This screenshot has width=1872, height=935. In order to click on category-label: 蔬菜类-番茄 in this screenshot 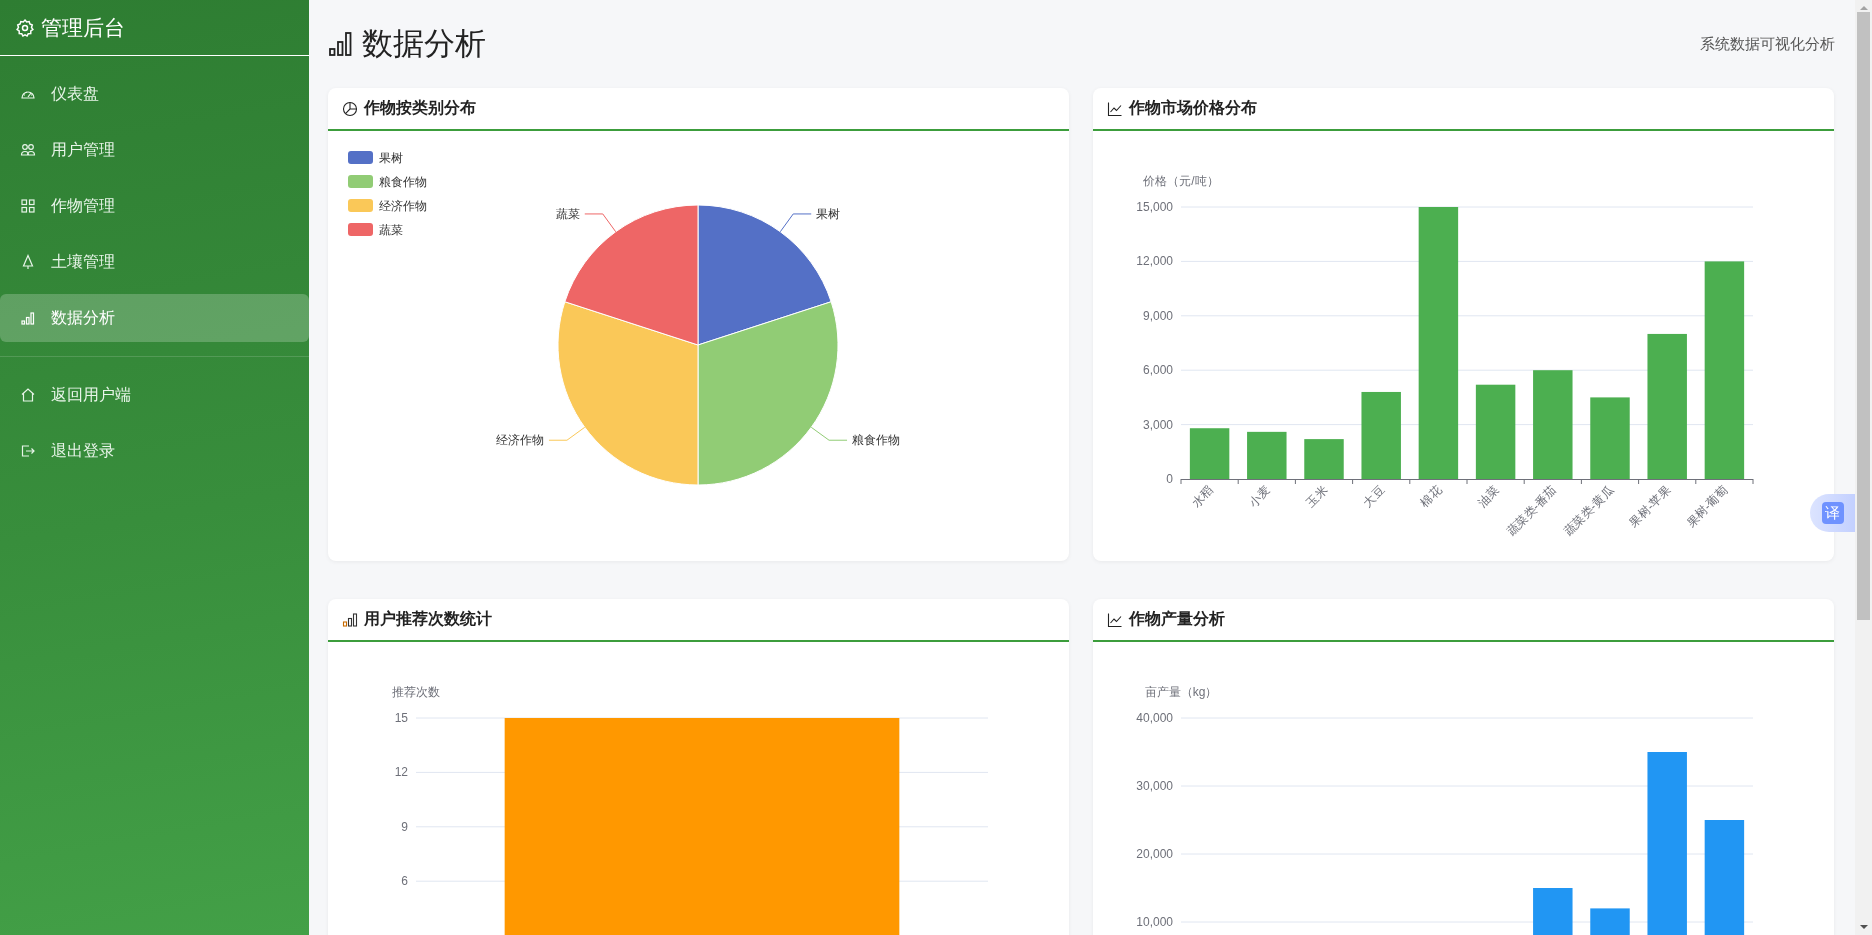, I will do `click(1531, 511)`.